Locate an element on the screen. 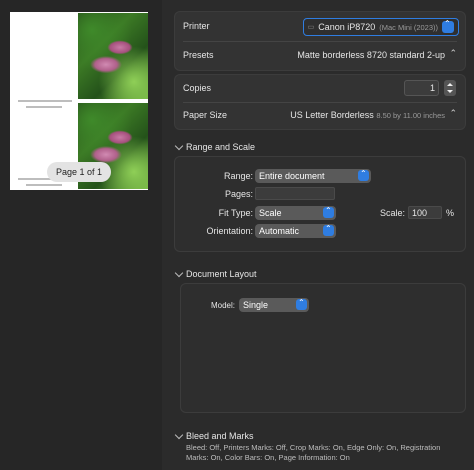 Image resolution: width=474 pixels, height=470 pixels. printer-name: Canon iP8720 is located at coordinates (347, 27).